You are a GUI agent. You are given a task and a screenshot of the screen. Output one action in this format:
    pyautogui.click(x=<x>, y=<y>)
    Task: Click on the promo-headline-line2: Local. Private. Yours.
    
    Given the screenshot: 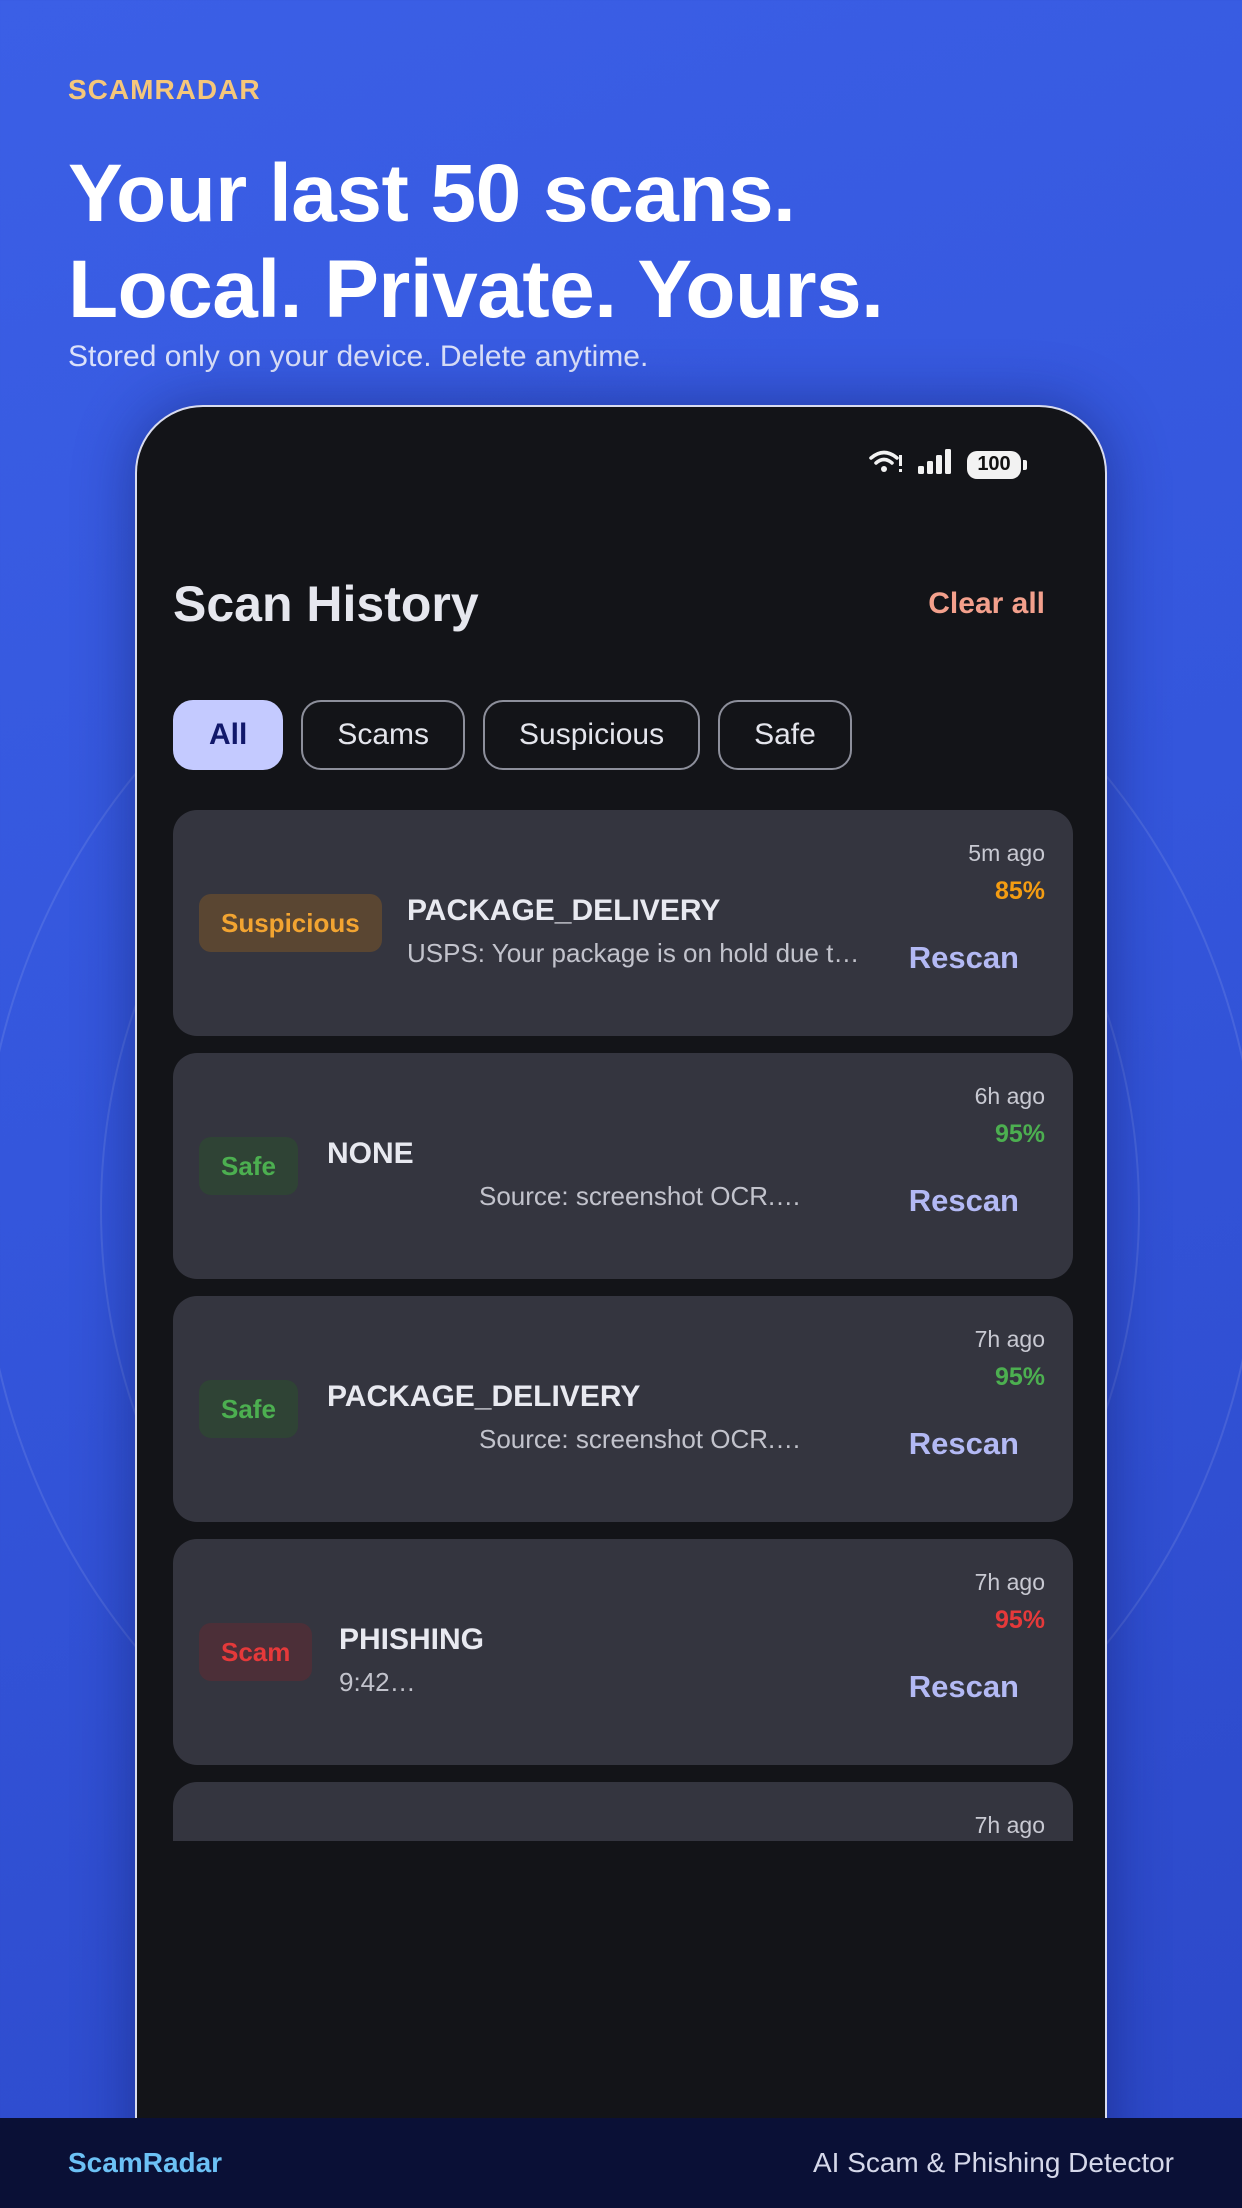 What is the action you would take?
    pyautogui.click(x=476, y=289)
    